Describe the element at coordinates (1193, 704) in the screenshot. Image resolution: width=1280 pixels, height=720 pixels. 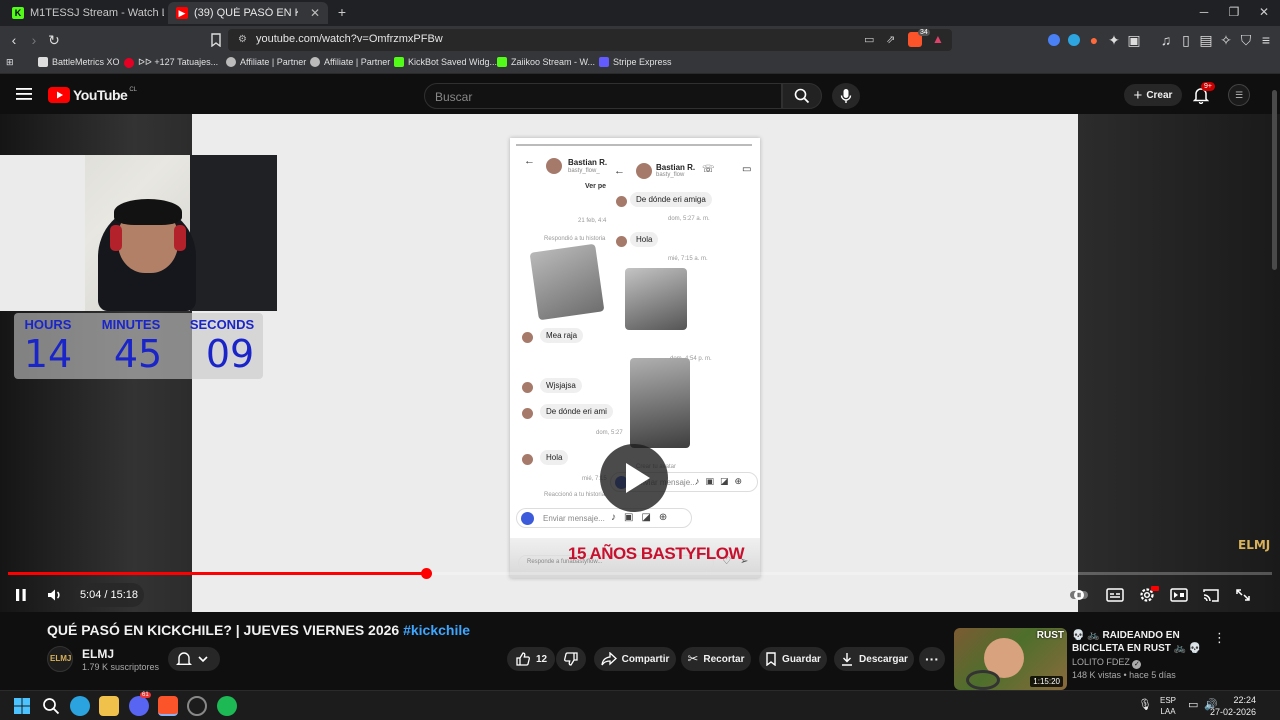
I see `network-icon: ▭` at that location.